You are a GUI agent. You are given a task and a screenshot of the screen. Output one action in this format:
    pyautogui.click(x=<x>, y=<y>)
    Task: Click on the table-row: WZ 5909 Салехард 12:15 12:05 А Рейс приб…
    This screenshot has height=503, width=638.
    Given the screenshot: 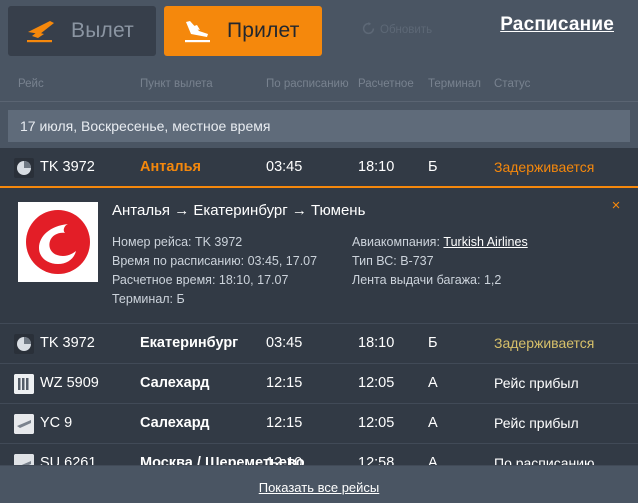 What is the action you would take?
    pyautogui.click(x=319, y=384)
    